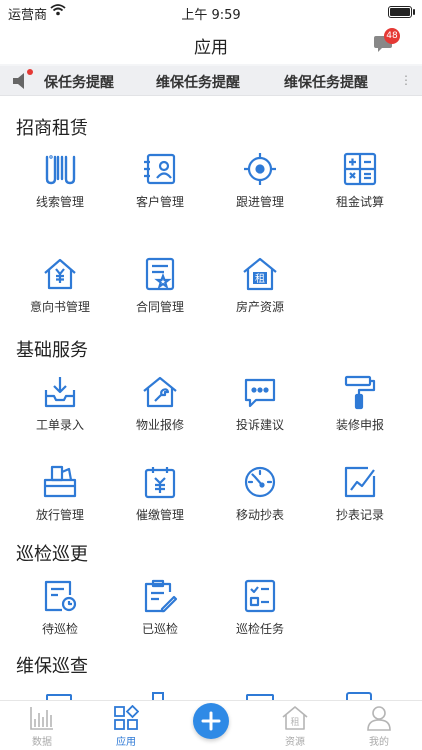  I want to click on chart-edit-icon, so click(360, 482).